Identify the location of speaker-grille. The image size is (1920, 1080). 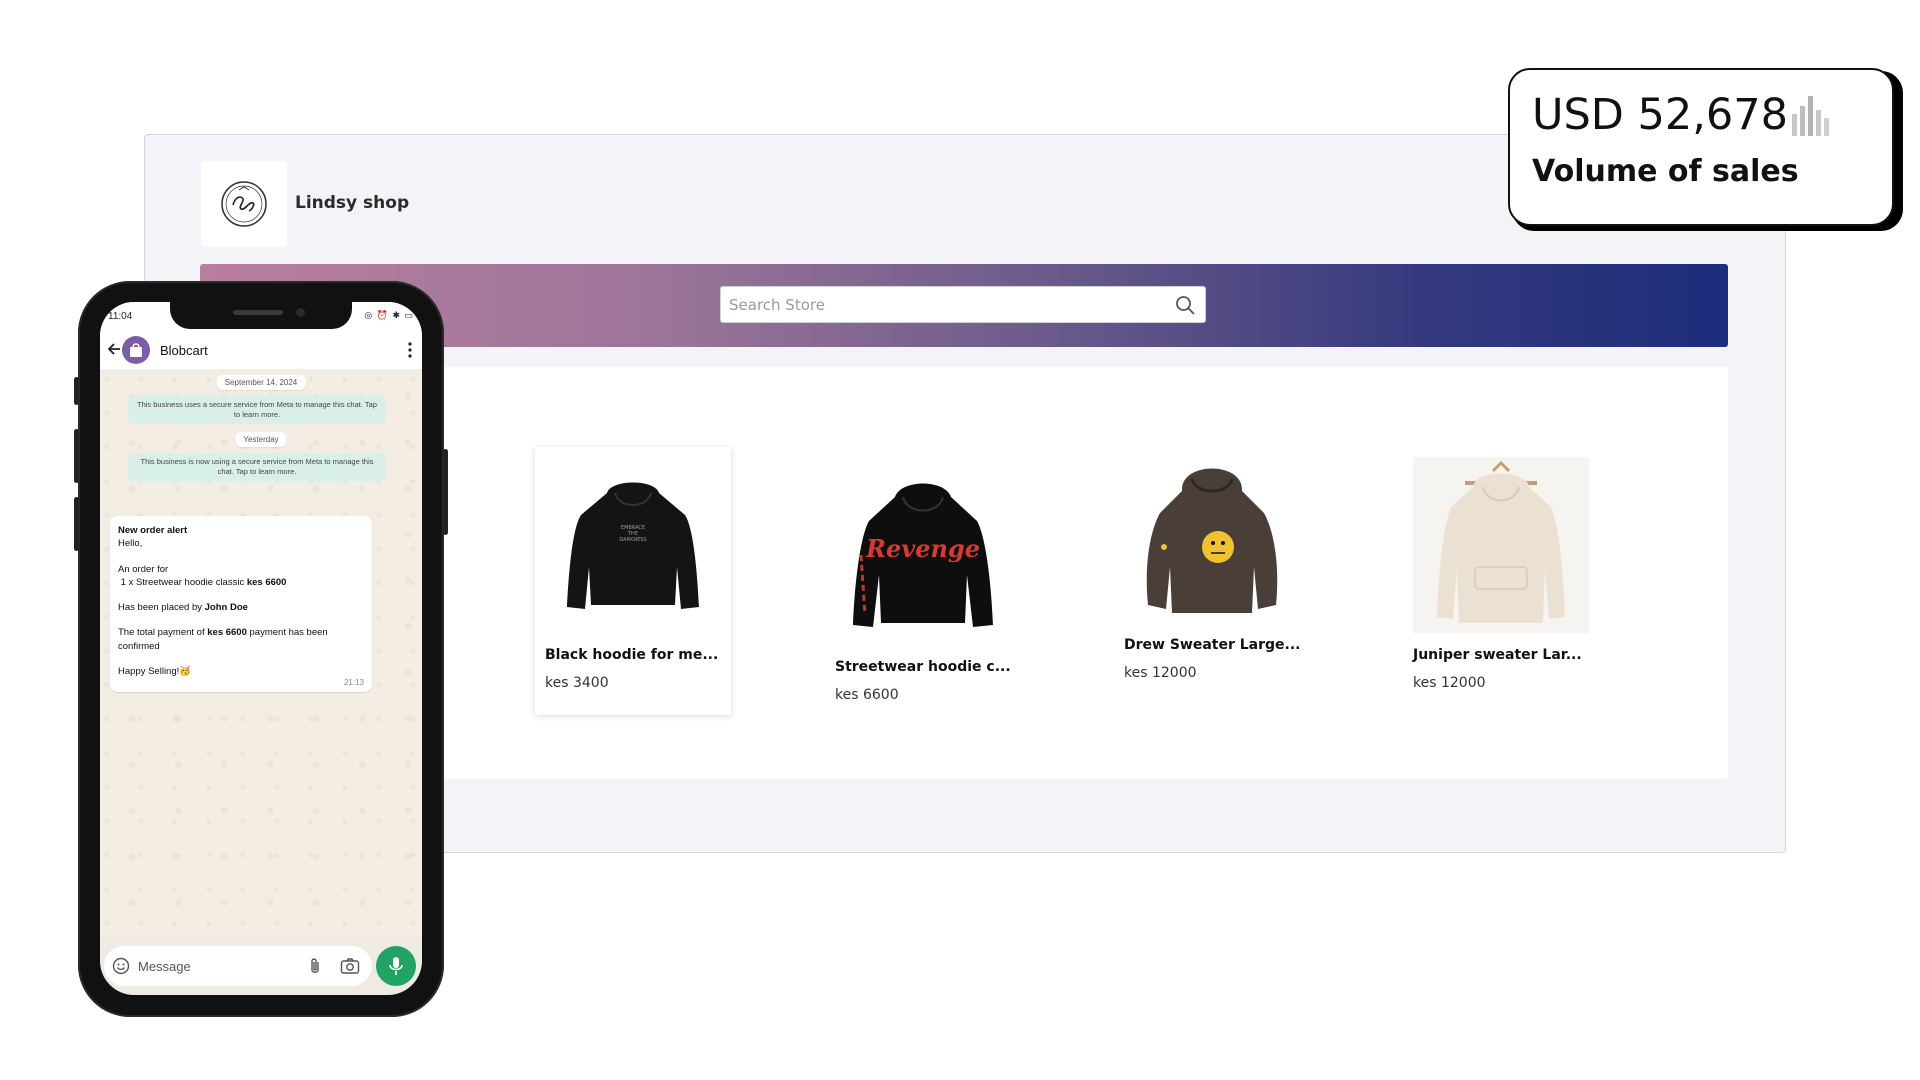
(258, 312).